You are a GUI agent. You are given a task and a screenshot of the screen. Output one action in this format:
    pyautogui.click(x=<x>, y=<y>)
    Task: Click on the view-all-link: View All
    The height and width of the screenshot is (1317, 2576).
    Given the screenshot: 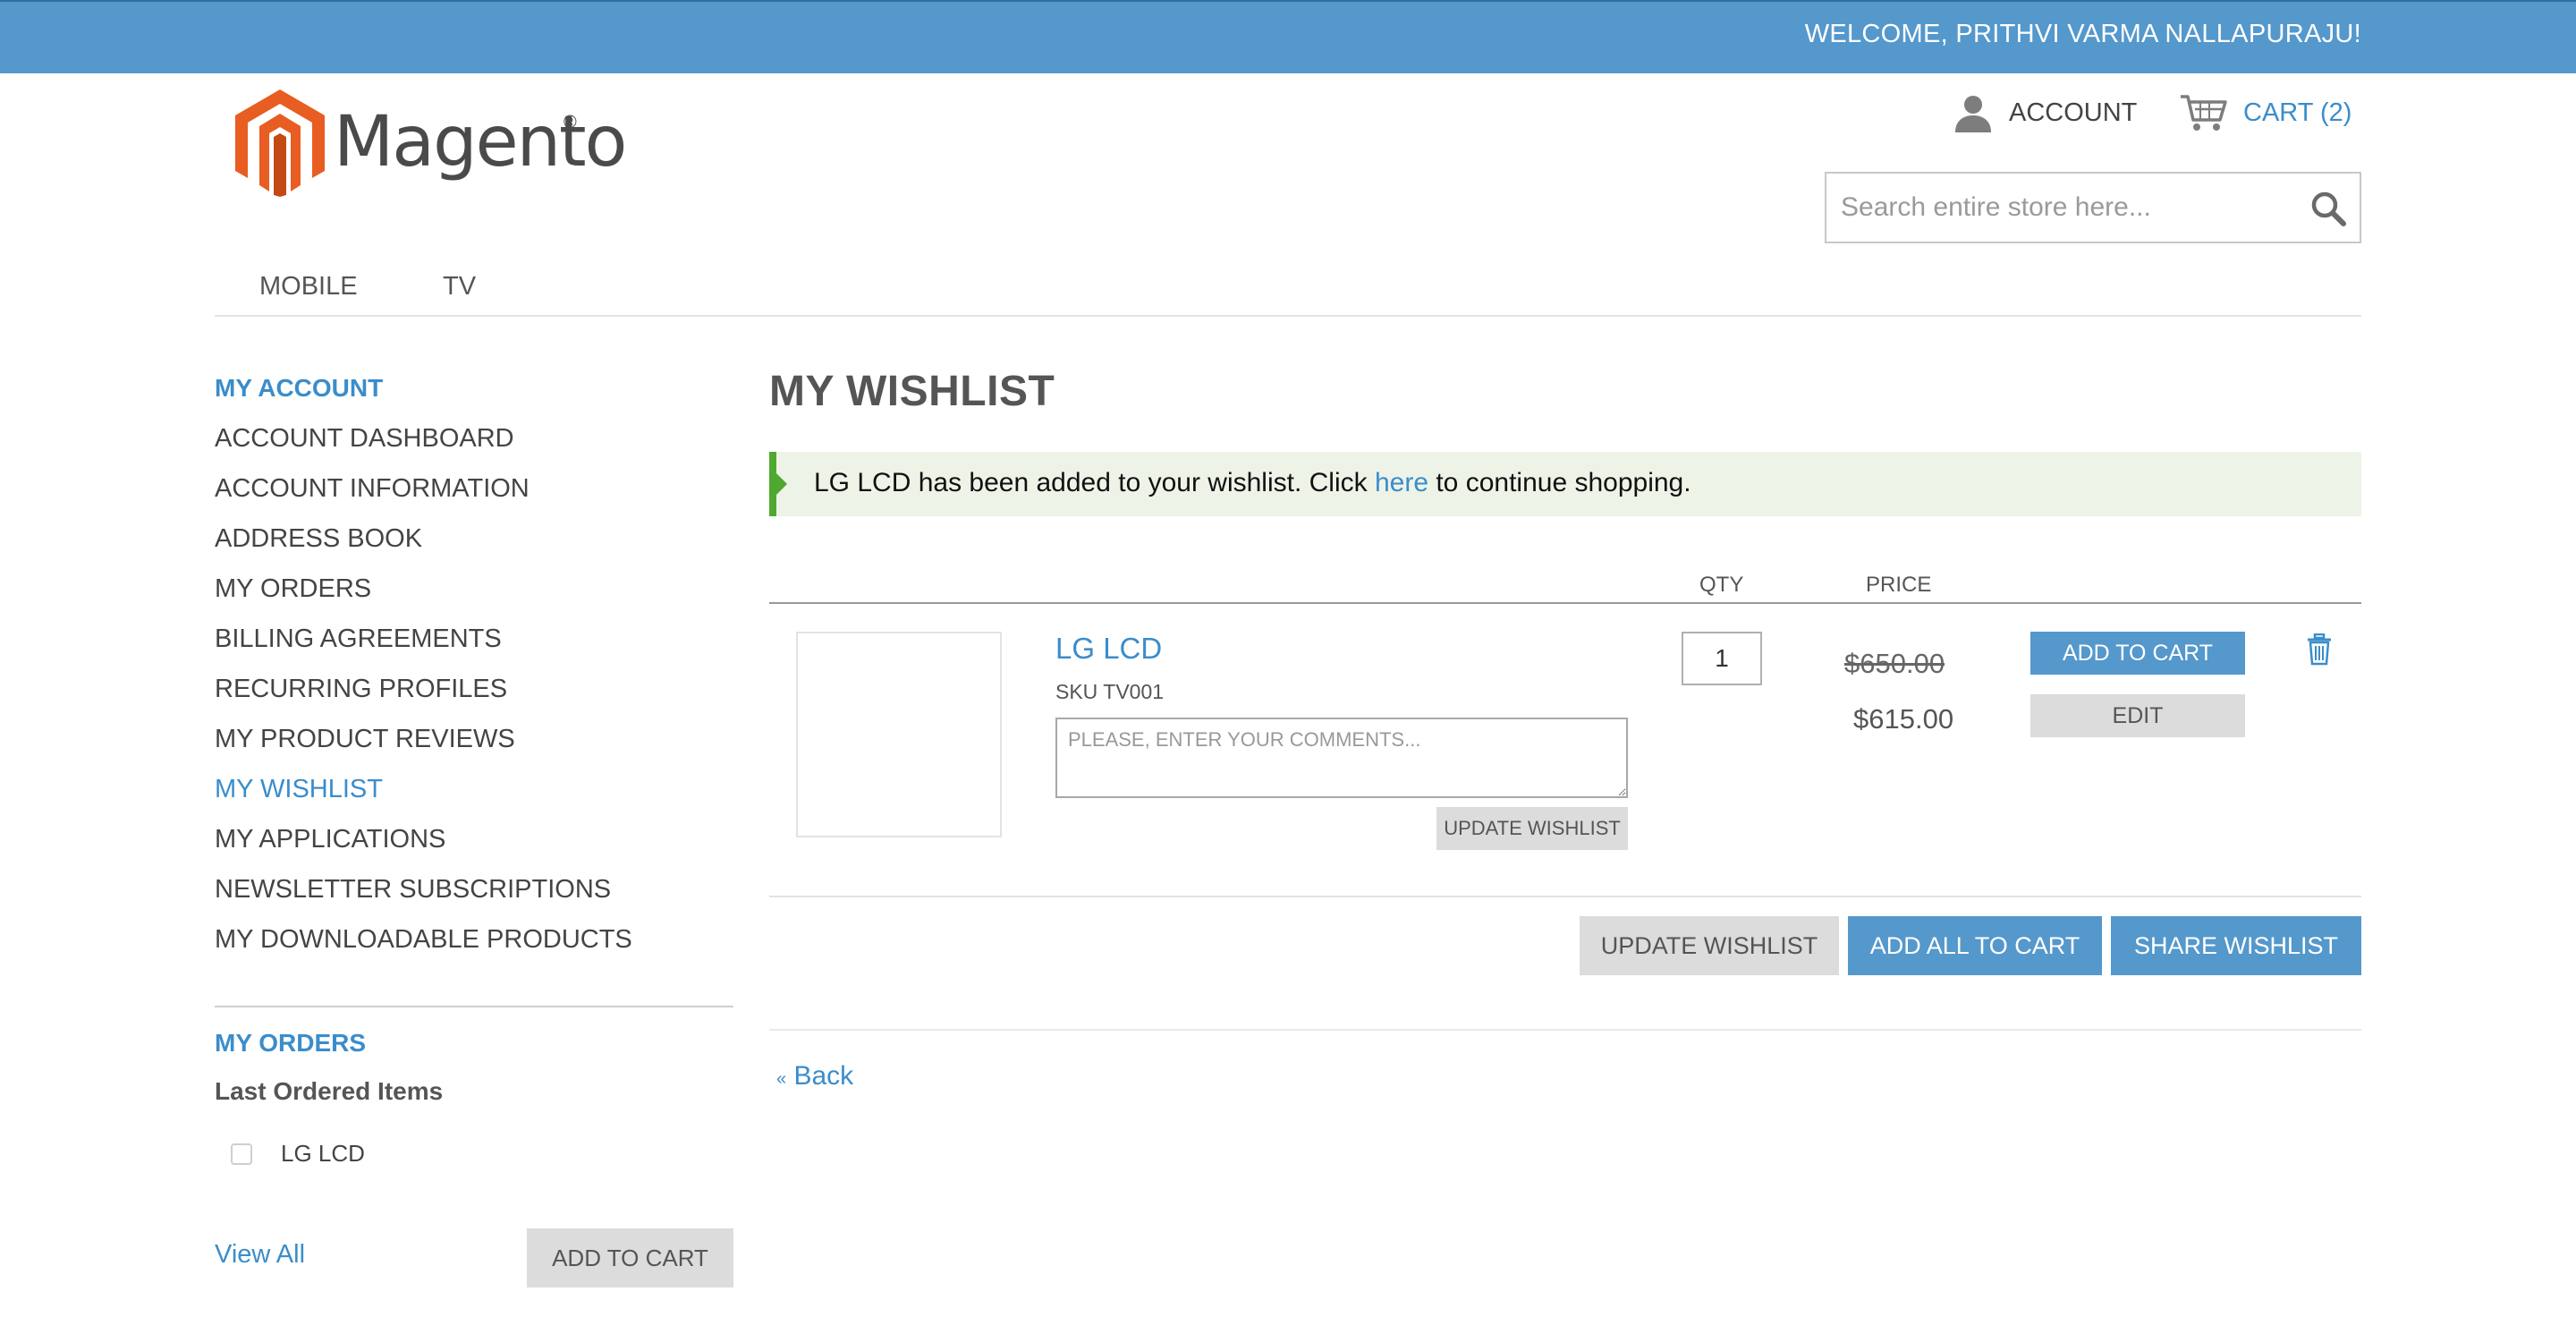 What is the action you would take?
    pyautogui.click(x=260, y=1255)
    